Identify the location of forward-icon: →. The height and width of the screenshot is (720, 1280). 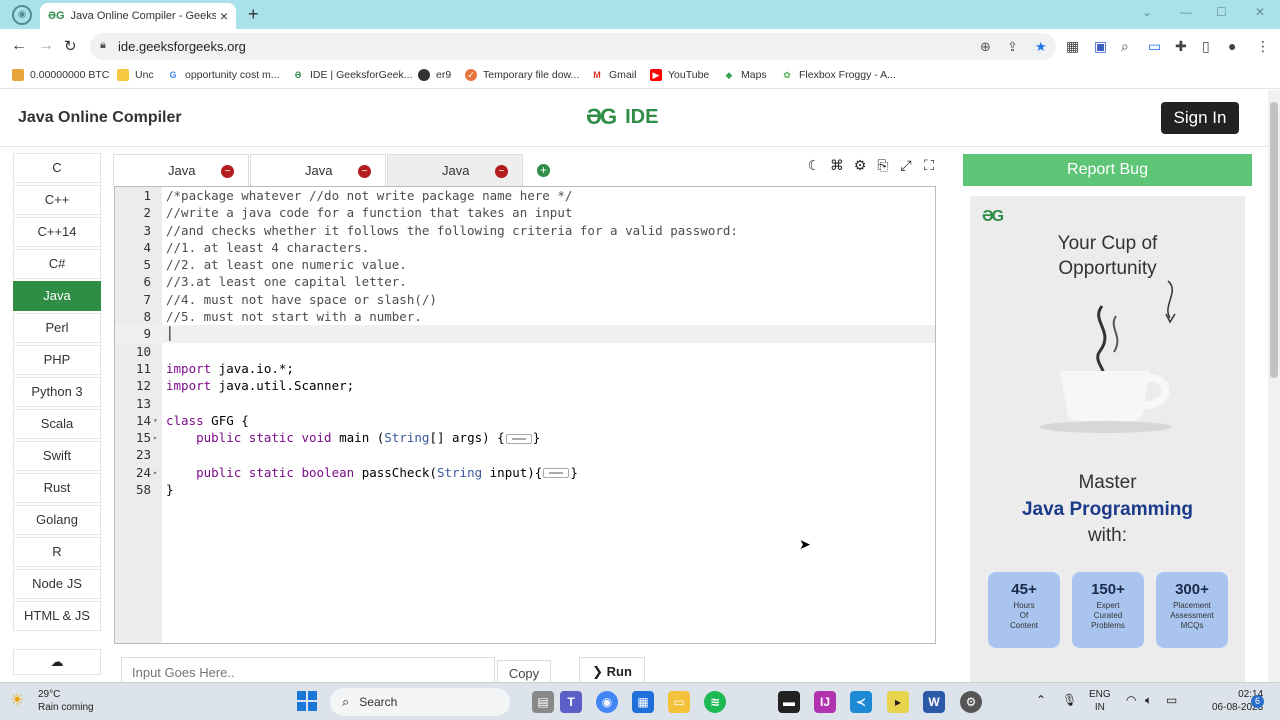
(46, 46).